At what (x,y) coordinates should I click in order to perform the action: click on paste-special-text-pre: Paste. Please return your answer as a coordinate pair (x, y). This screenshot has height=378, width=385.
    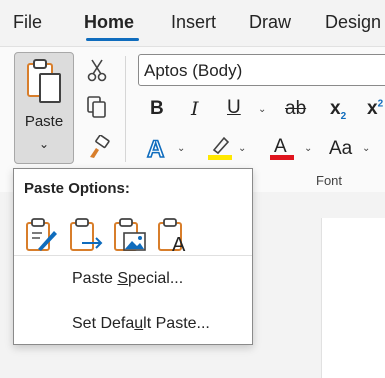
    Looking at the image, I should click on (95, 278).